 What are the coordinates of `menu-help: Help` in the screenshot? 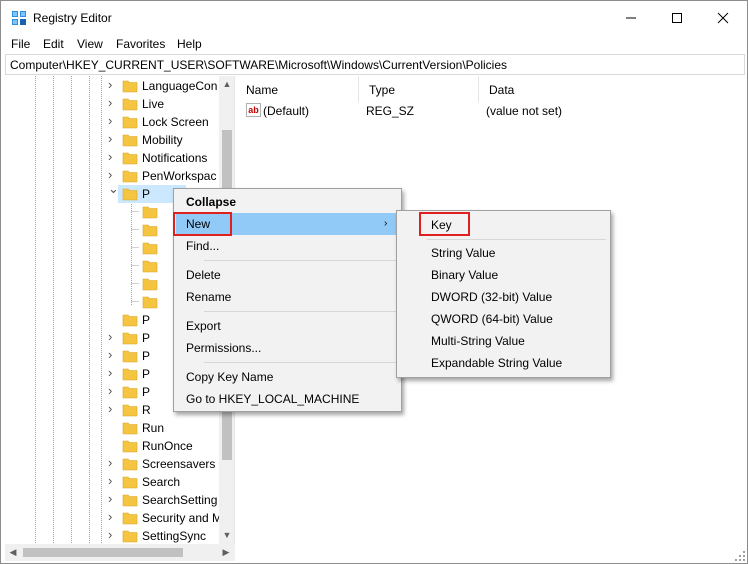 It's located at (189, 44).